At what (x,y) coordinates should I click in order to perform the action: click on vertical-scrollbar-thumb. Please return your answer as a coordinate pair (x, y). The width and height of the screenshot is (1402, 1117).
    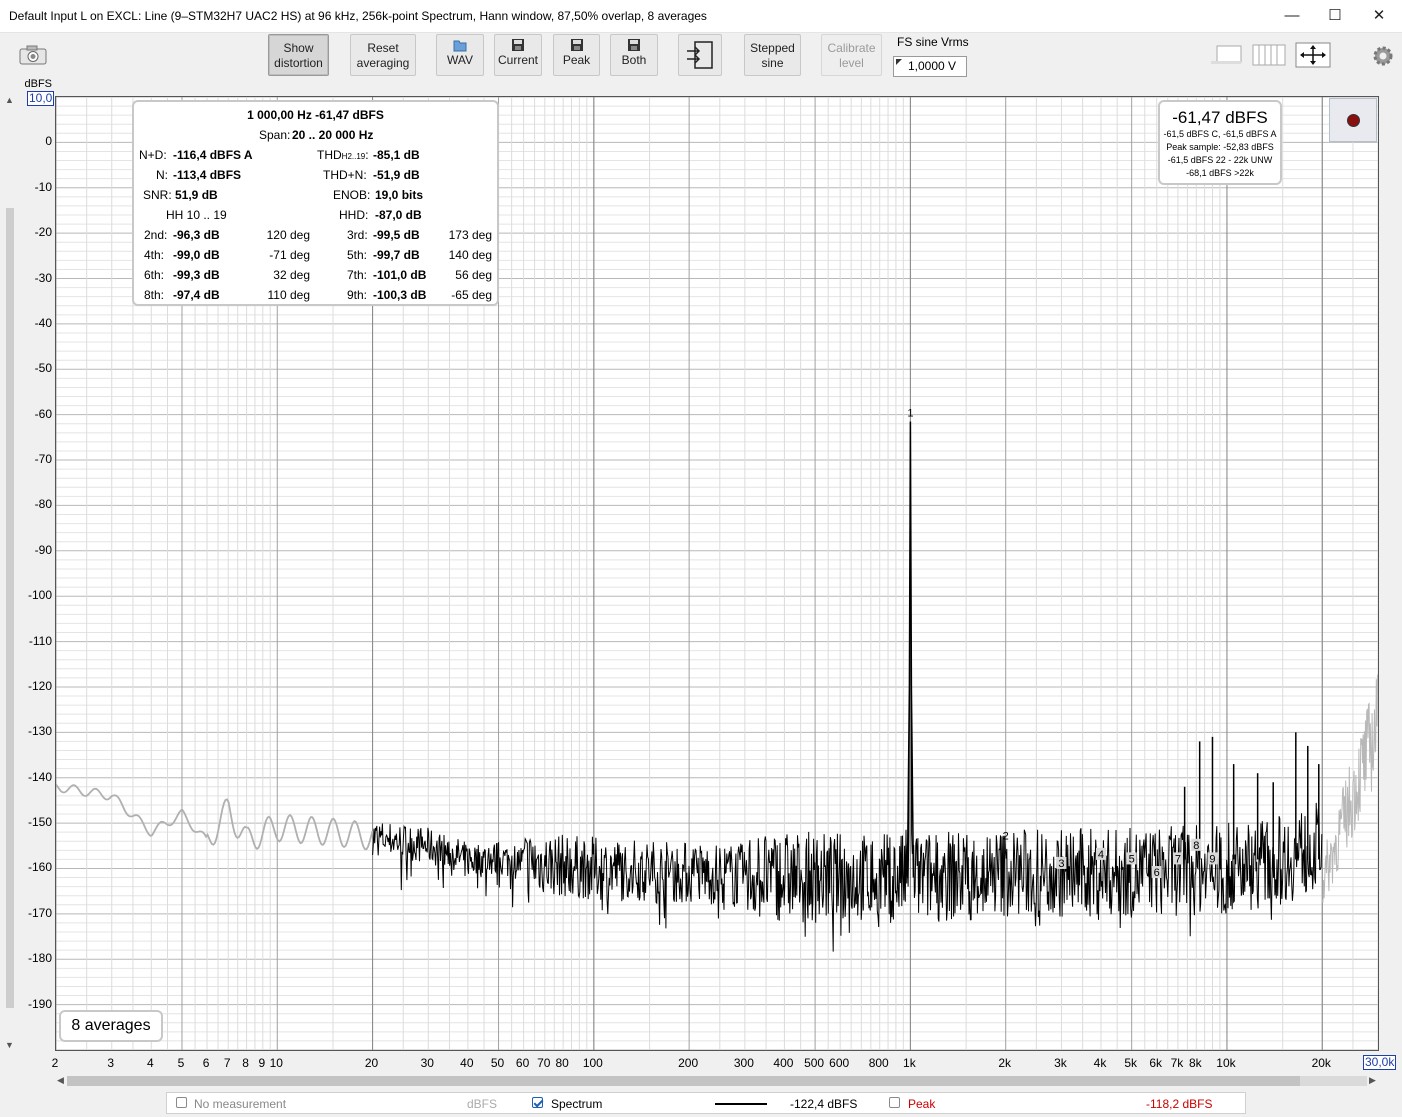
    Looking at the image, I should click on (10, 608).